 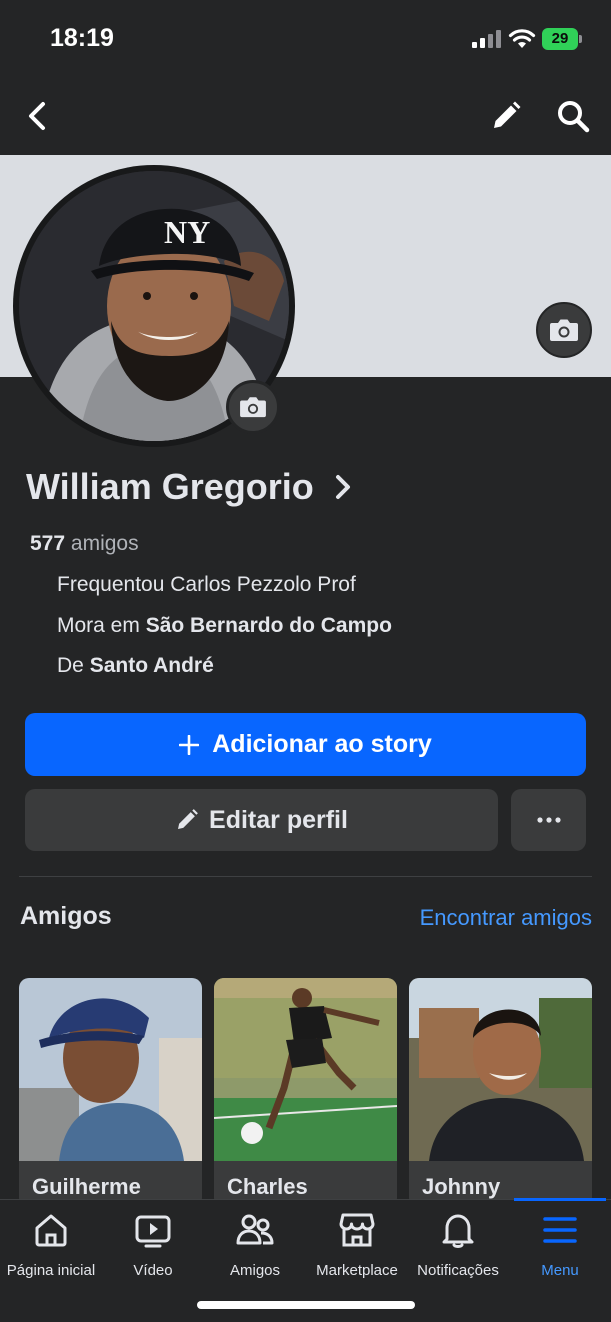 I want to click on back-arrow-icon, so click(x=37, y=116).